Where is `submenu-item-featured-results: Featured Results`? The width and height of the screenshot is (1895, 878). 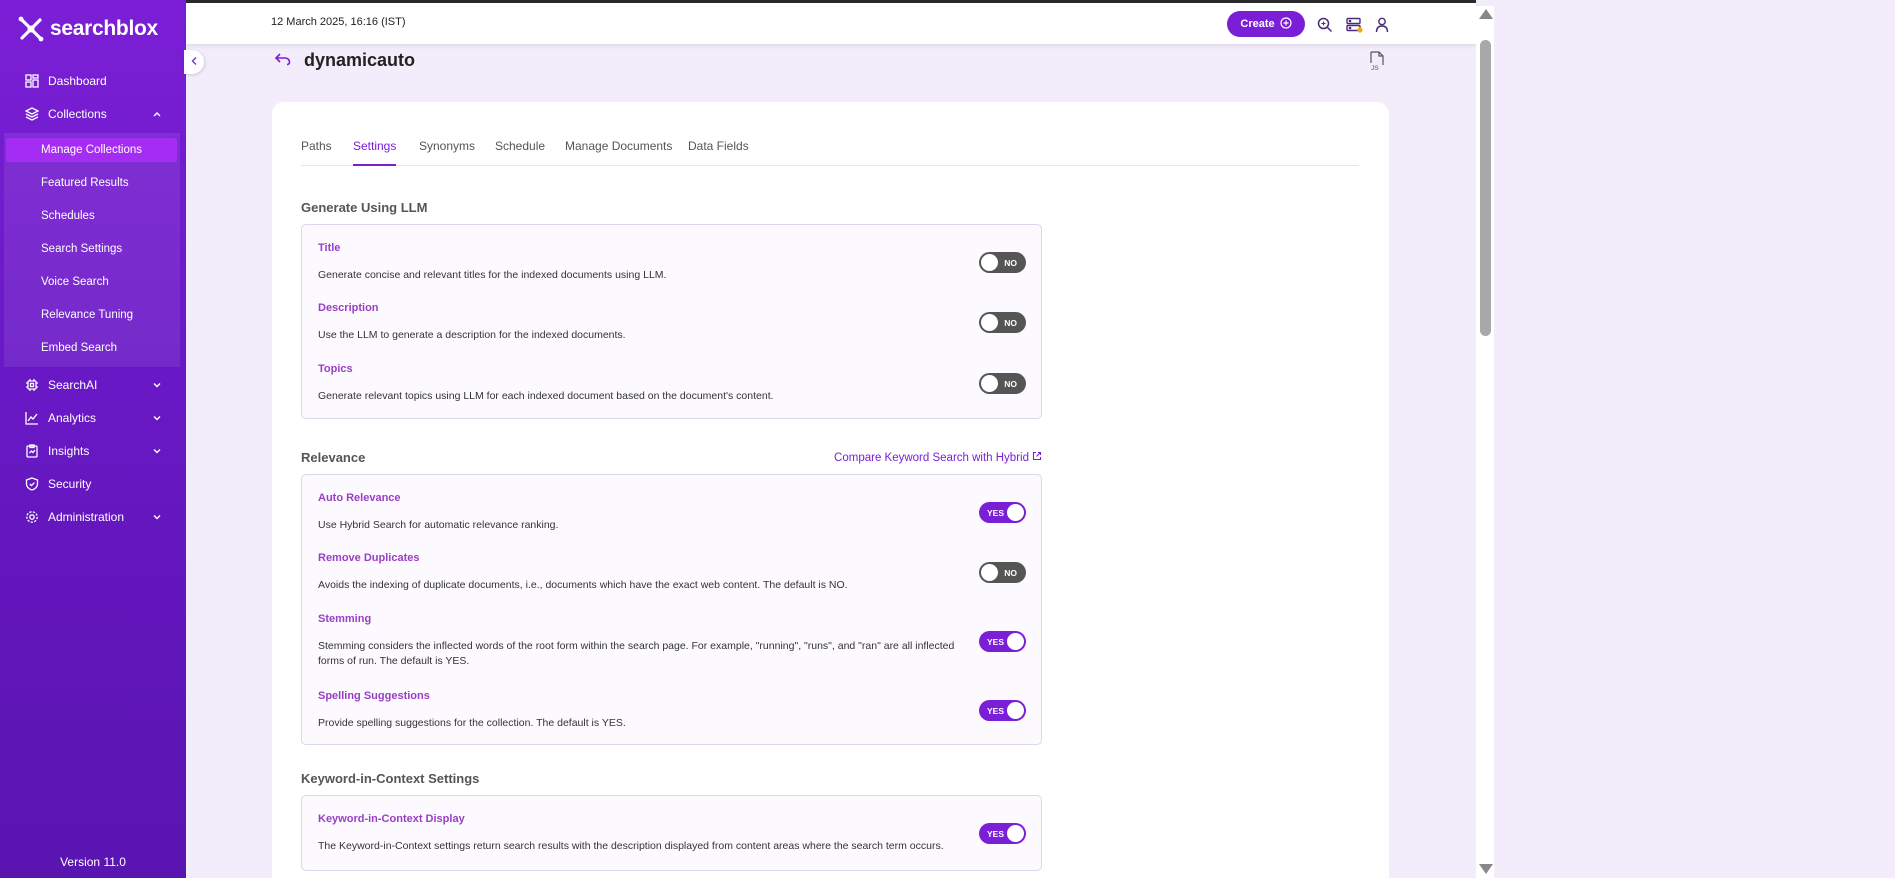 submenu-item-featured-results: Featured Results is located at coordinates (85, 183).